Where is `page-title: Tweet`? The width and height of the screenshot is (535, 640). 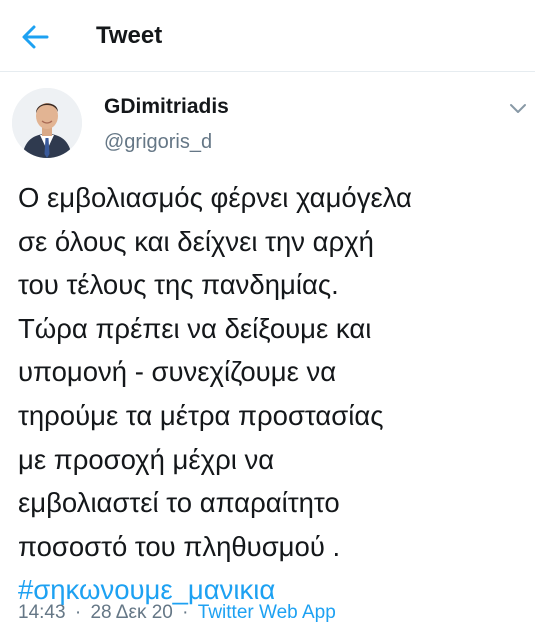 page-title: Tweet is located at coordinates (129, 35).